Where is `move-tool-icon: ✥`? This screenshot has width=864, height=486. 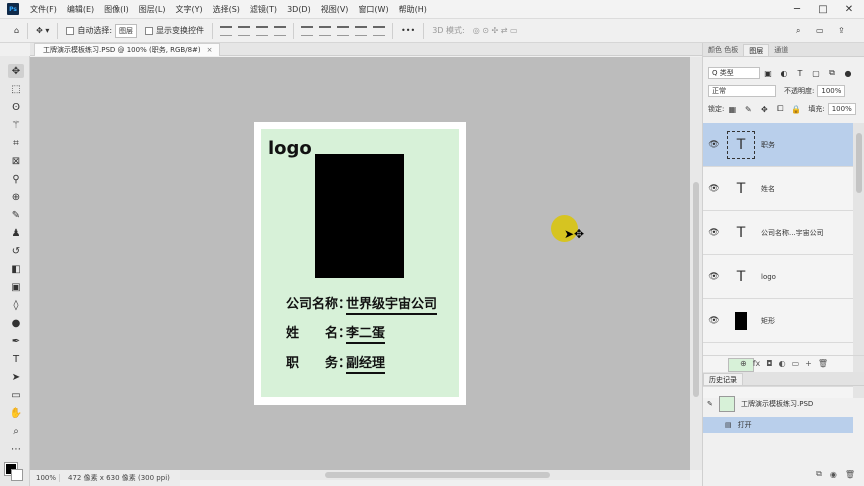
move-tool-icon: ✥ is located at coordinates (16, 71).